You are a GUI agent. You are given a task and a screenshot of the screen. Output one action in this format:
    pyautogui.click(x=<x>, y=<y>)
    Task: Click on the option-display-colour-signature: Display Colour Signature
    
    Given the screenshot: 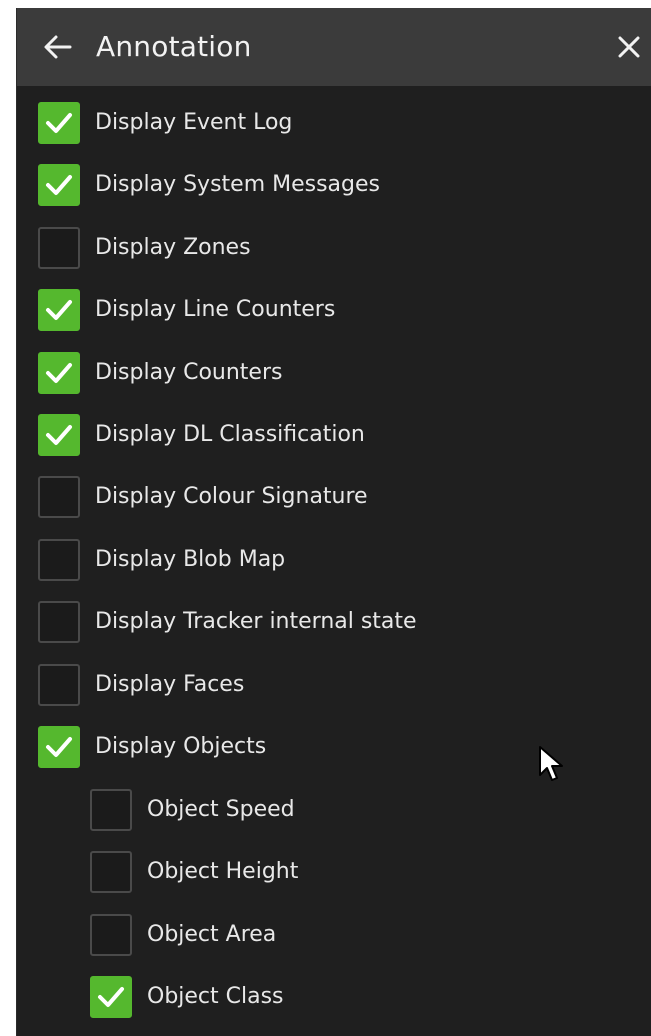 What is the action you would take?
    pyautogui.click(x=203, y=497)
    